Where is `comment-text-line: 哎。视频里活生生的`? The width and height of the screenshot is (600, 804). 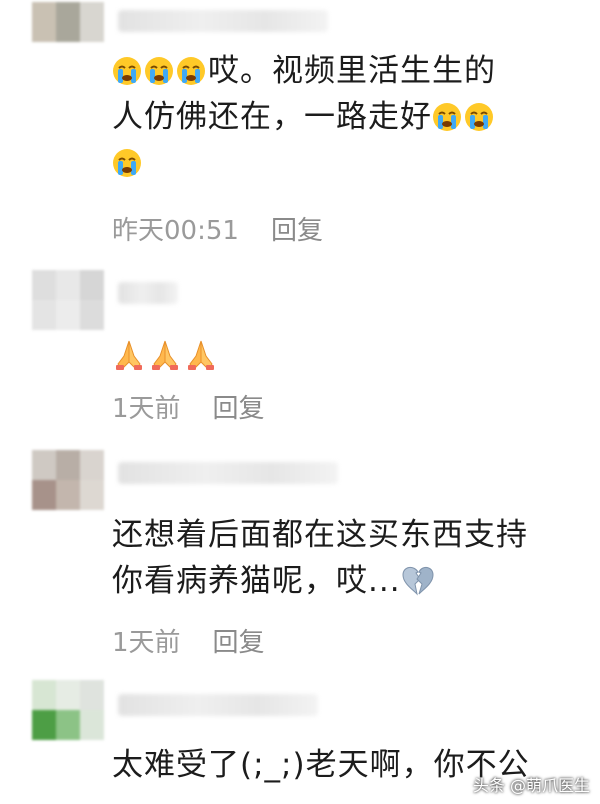
comment-text-line: 哎。视频里活生生的 is located at coordinates (352, 71).